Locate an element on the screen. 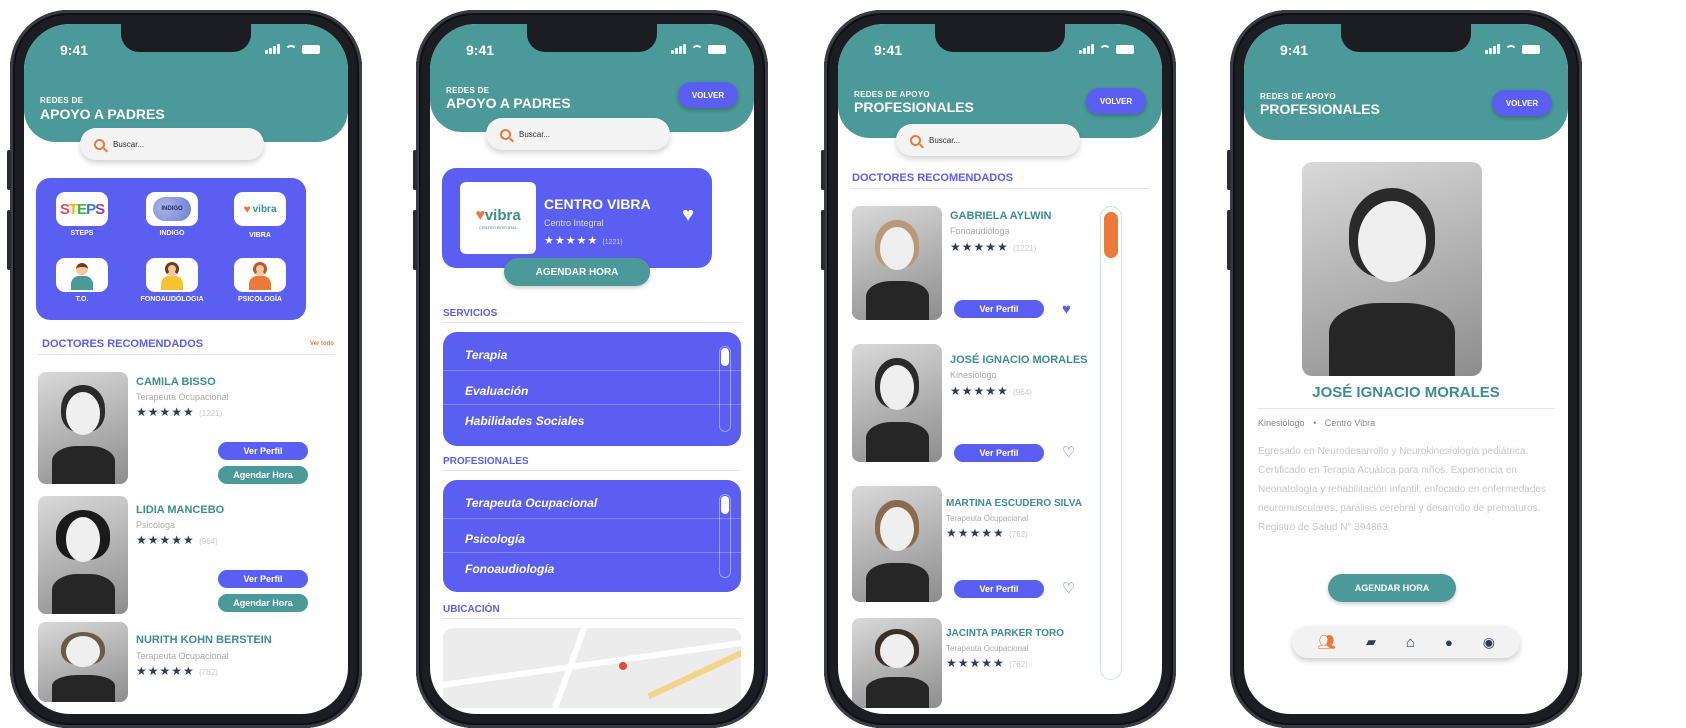 The width and height of the screenshot is (1686, 728). speech-therapy-icon is located at coordinates (172, 275).